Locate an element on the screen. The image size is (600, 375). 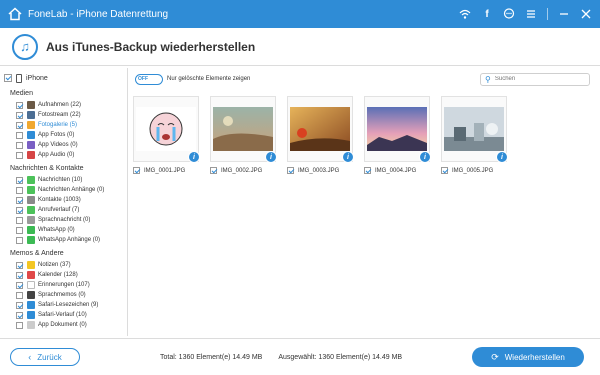
photo-caption: IMG_0002.JPG is located at coordinates (243, 170).